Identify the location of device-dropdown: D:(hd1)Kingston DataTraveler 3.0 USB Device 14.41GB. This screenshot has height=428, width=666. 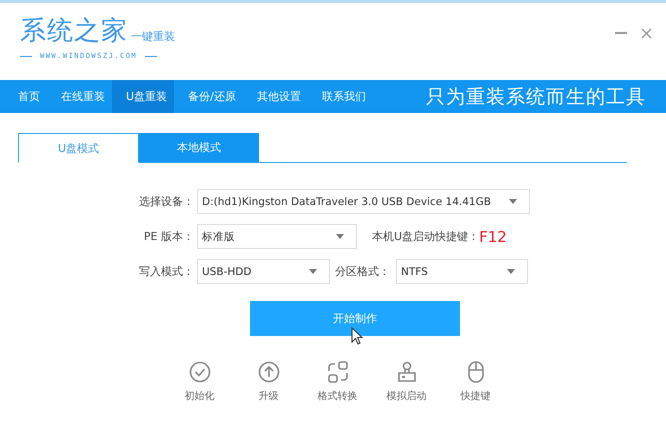
(363, 201).